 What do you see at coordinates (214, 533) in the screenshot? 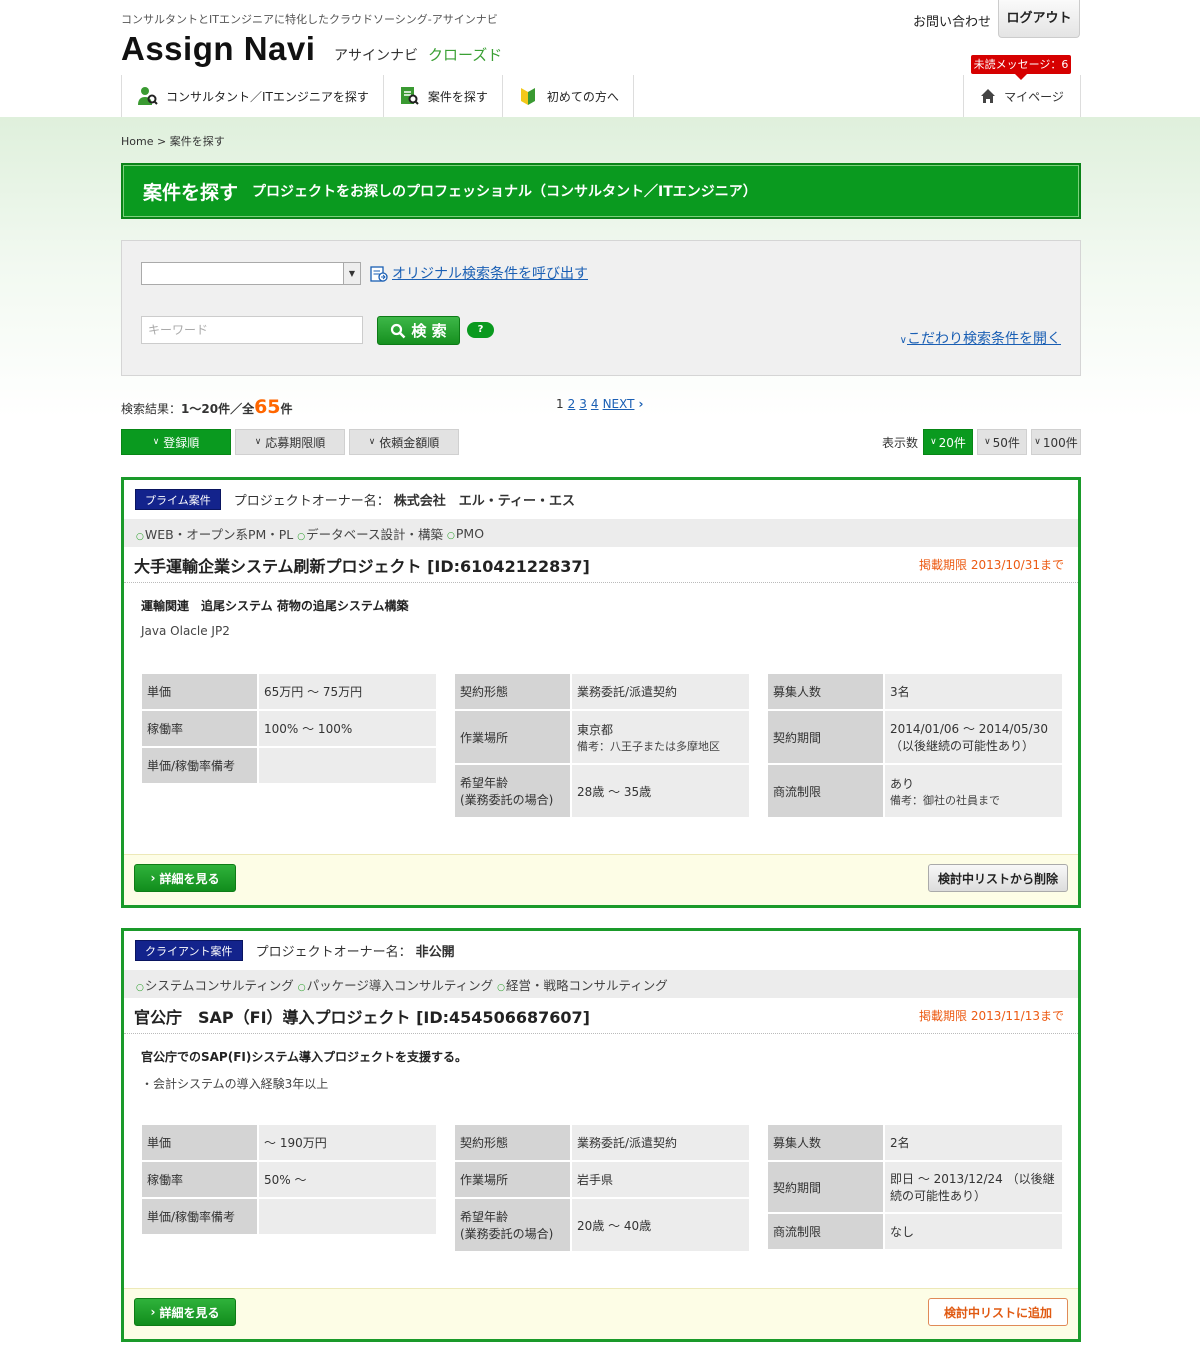
I see `skill-tag: WEB・オープン系PM・PL` at bounding box center [214, 533].